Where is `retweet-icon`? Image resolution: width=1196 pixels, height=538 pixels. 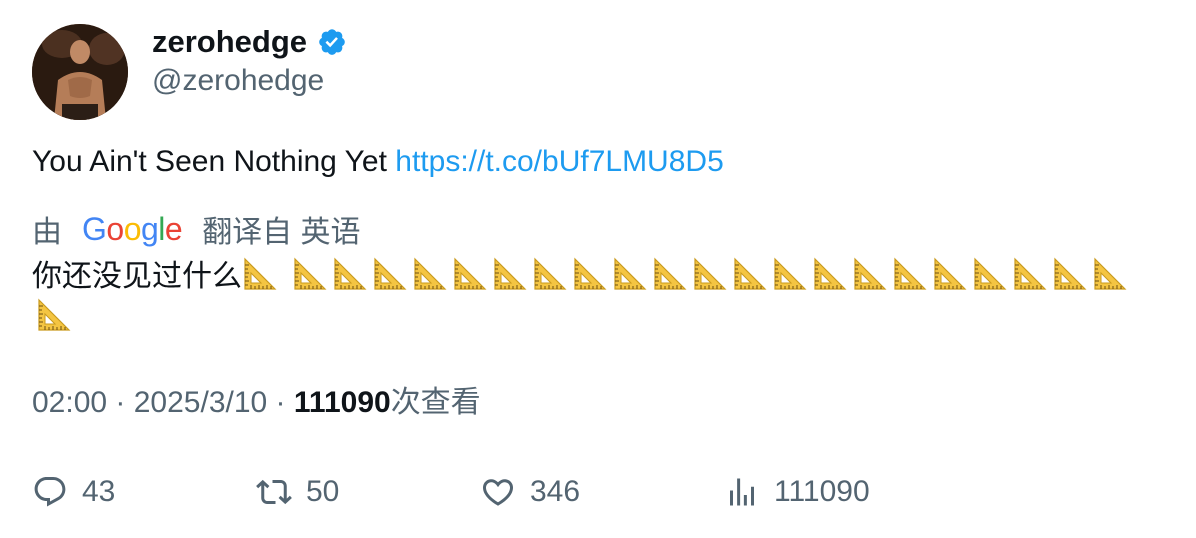 retweet-icon is located at coordinates (274, 492).